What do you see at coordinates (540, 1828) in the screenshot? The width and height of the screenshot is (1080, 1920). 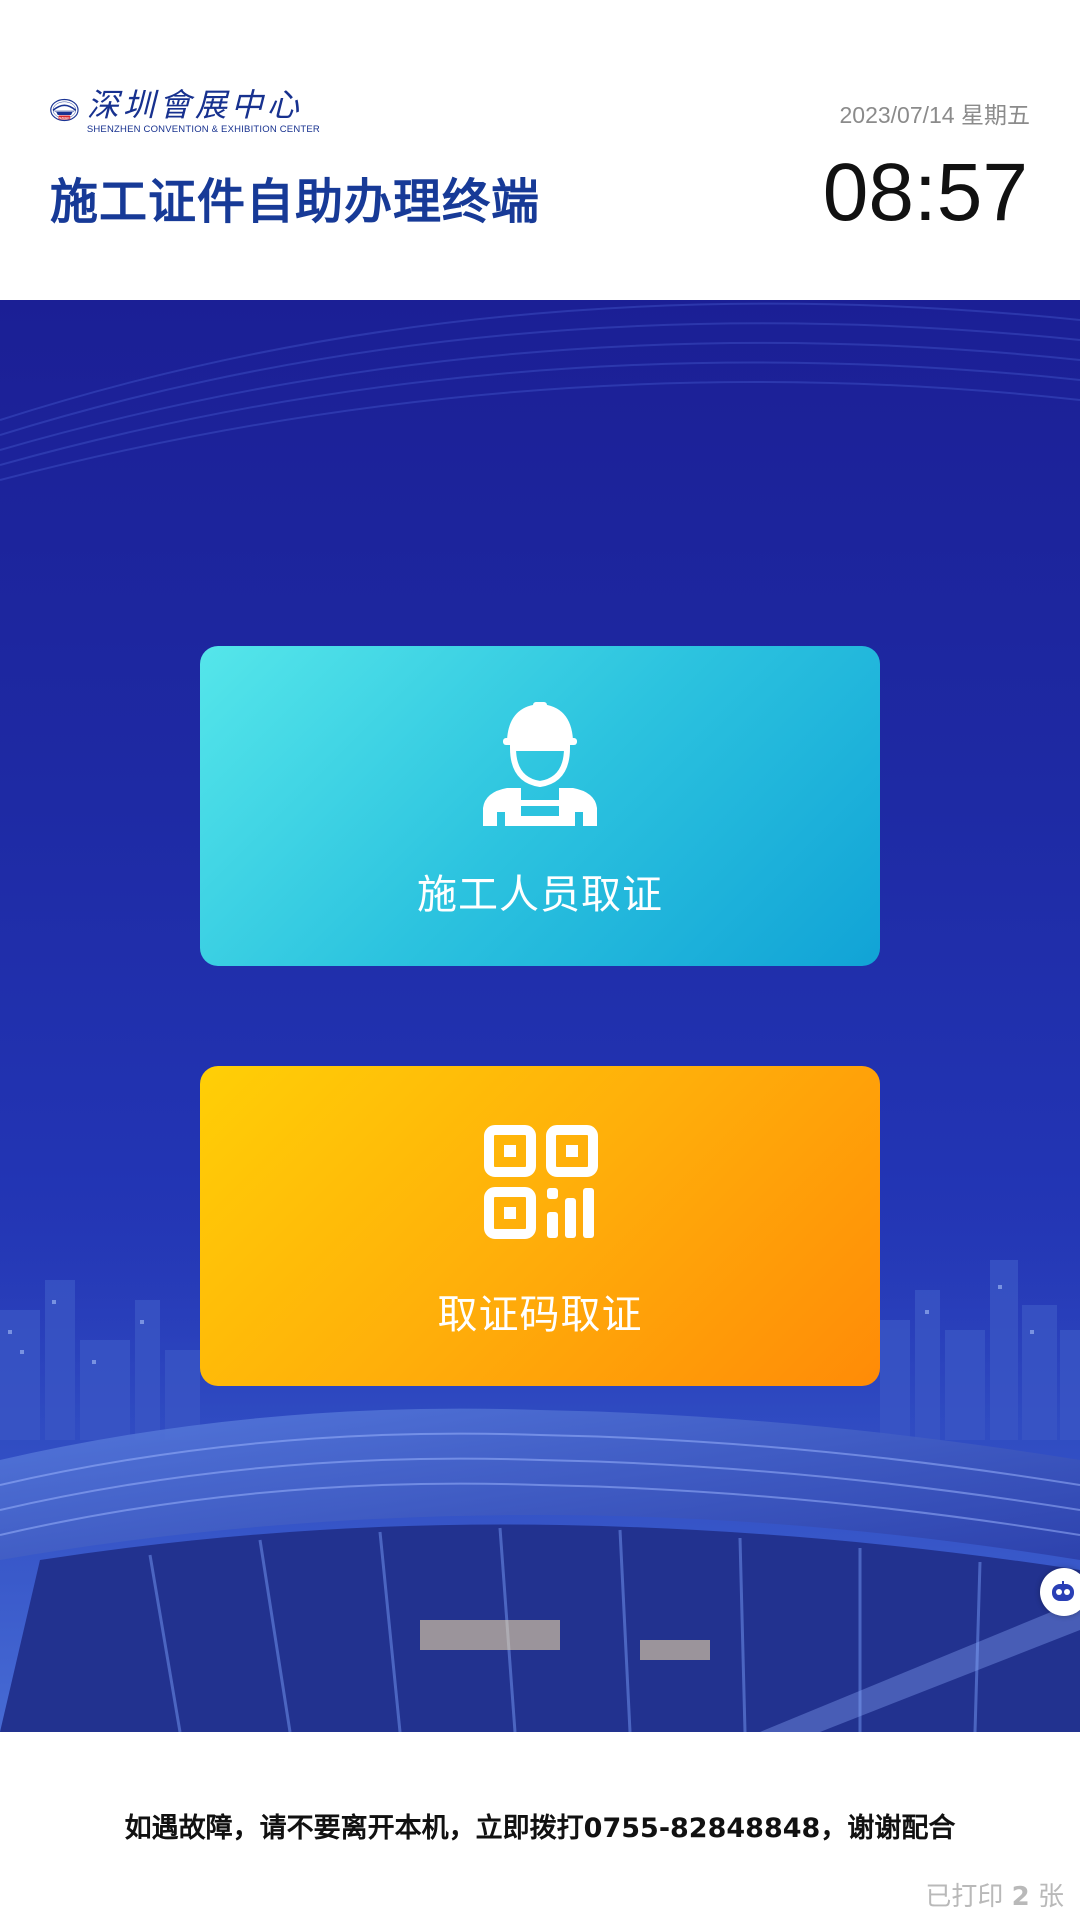 I see `support-notice: 如遇故障，请不要离开本机，立即拨打0755-82848848，谢谢配合` at bounding box center [540, 1828].